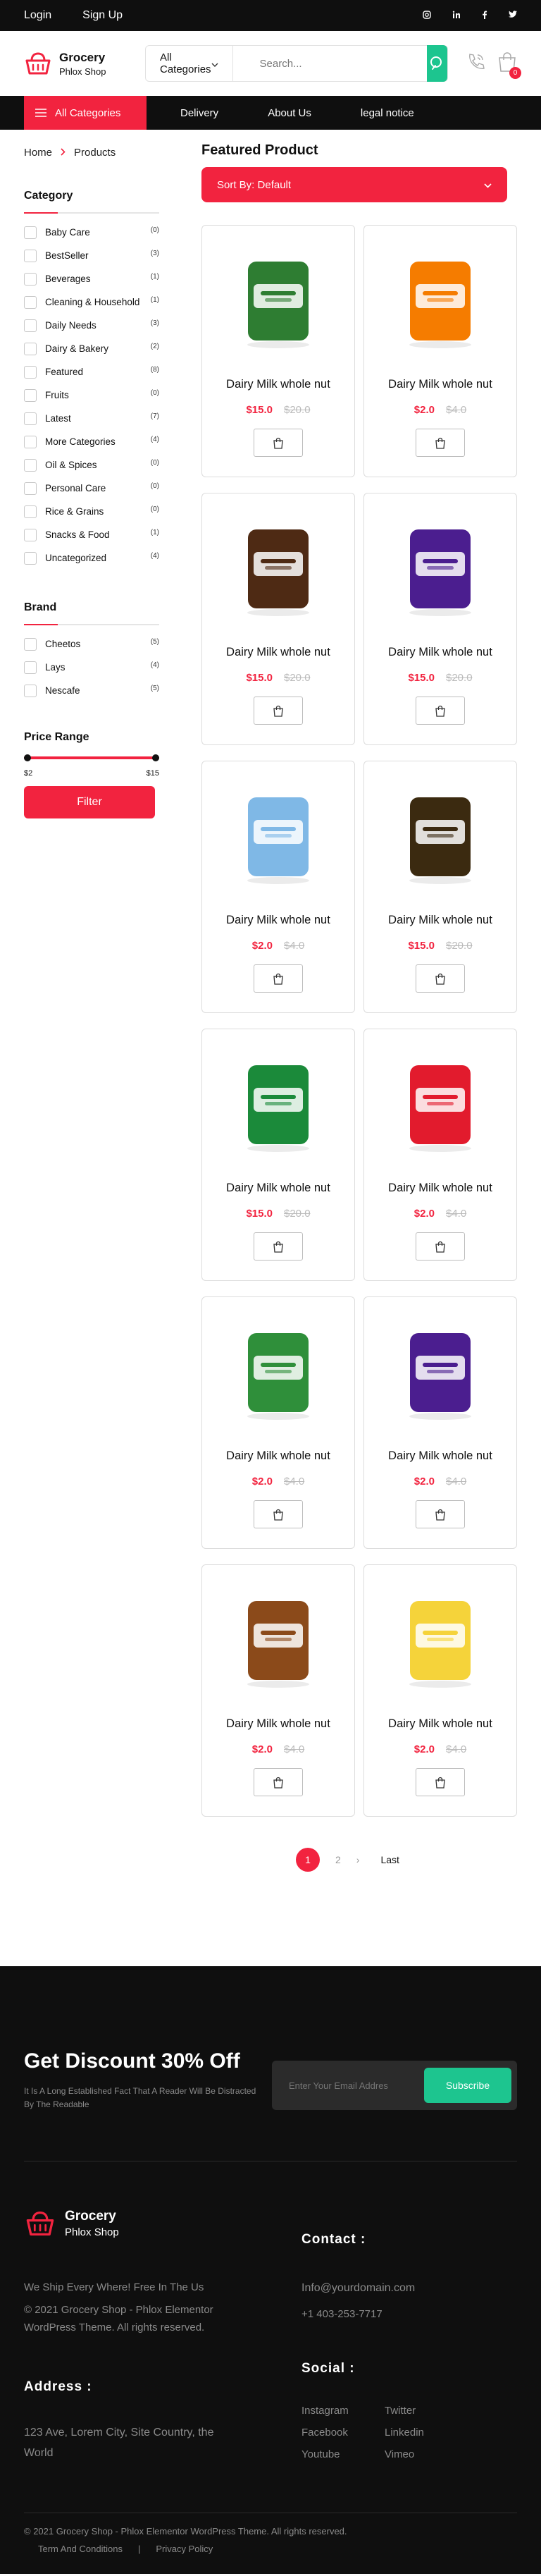 The width and height of the screenshot is (541, 2576). What do you see at coordinates (91, 667) in the screenshot?
I see `brand-item: Lays (4)` at bounding box center [91, 667].